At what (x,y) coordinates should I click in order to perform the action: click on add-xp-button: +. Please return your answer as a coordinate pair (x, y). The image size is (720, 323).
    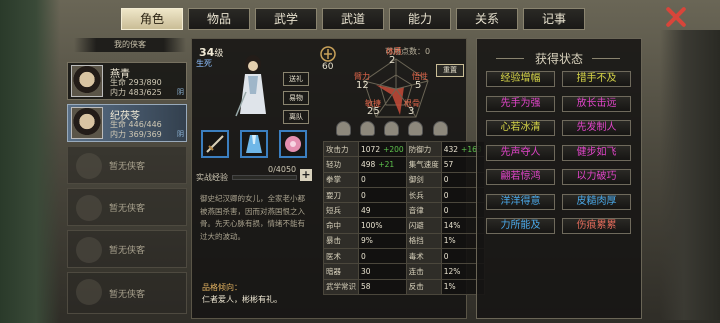
    Looking at the image, I should click on (306, 175).